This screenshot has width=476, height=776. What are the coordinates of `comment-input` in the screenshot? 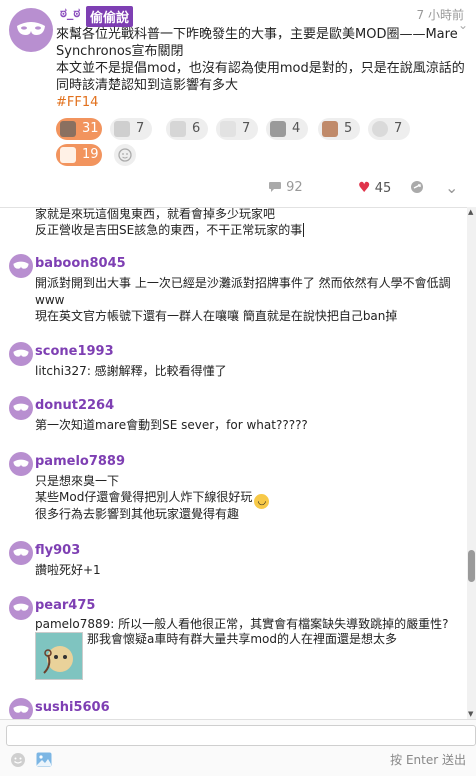 It's located at (241, 735).